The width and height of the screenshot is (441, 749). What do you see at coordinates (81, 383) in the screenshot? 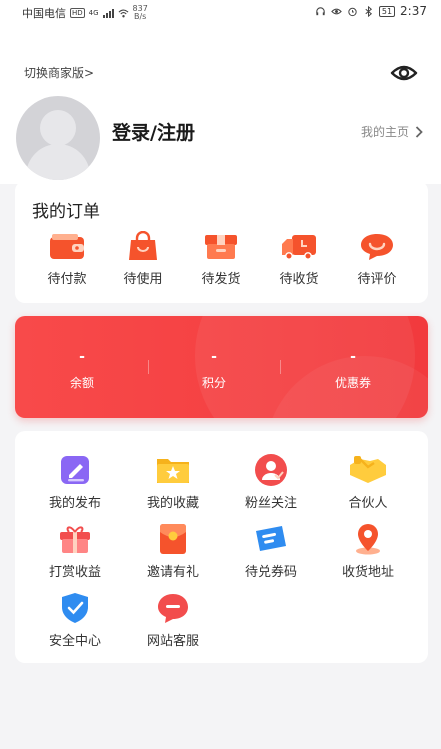
I see `balance-label: 余额` at bounding box center [81, 383].